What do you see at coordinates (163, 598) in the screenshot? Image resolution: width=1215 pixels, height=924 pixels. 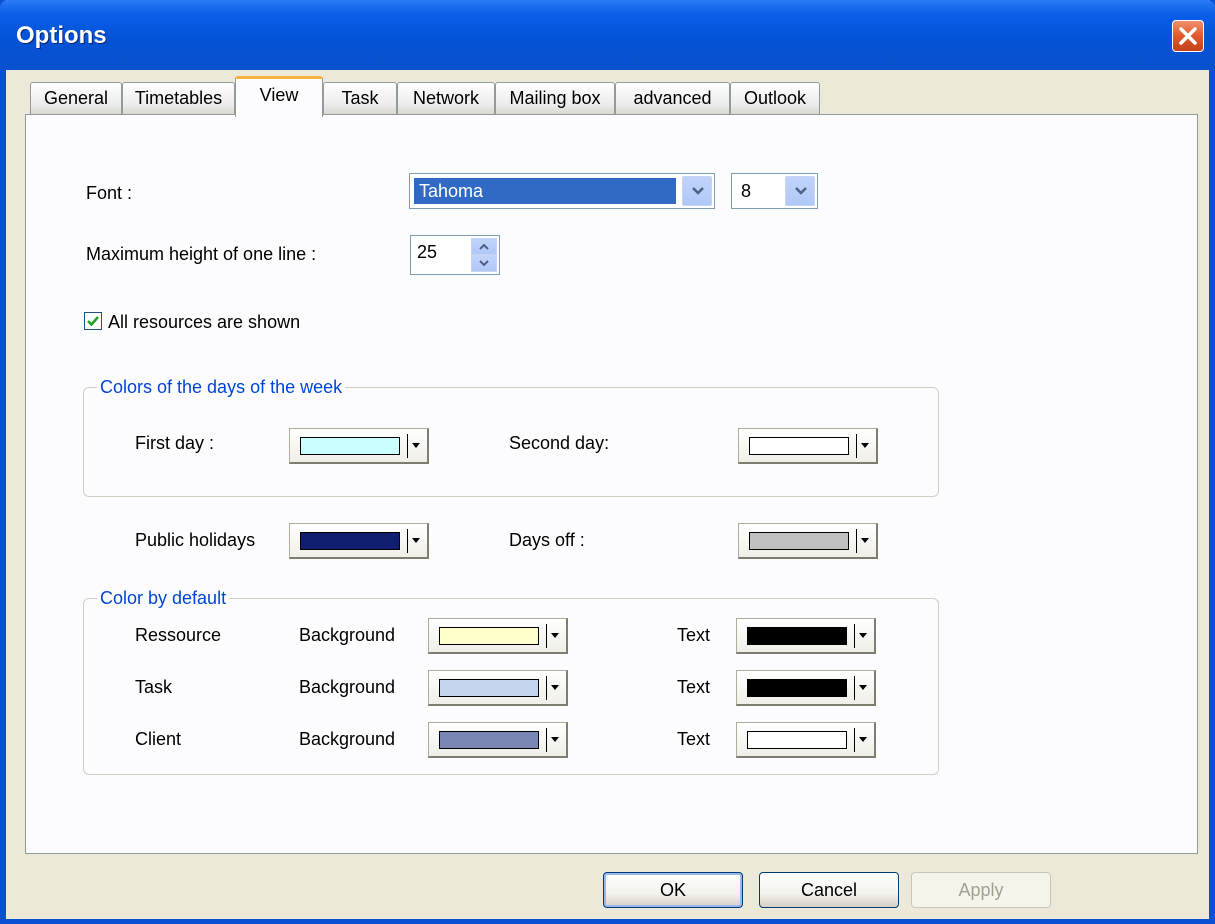 I see `default-colors-group-title: Color by default` at bounding box center [163, 598].